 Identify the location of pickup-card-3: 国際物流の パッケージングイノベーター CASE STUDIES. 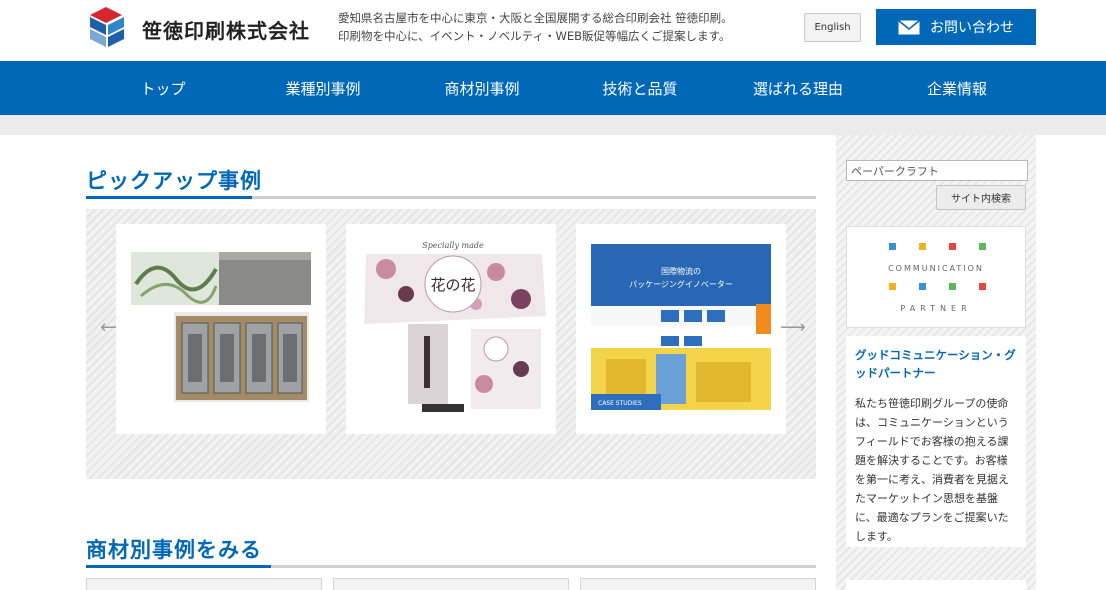
(681, 329).